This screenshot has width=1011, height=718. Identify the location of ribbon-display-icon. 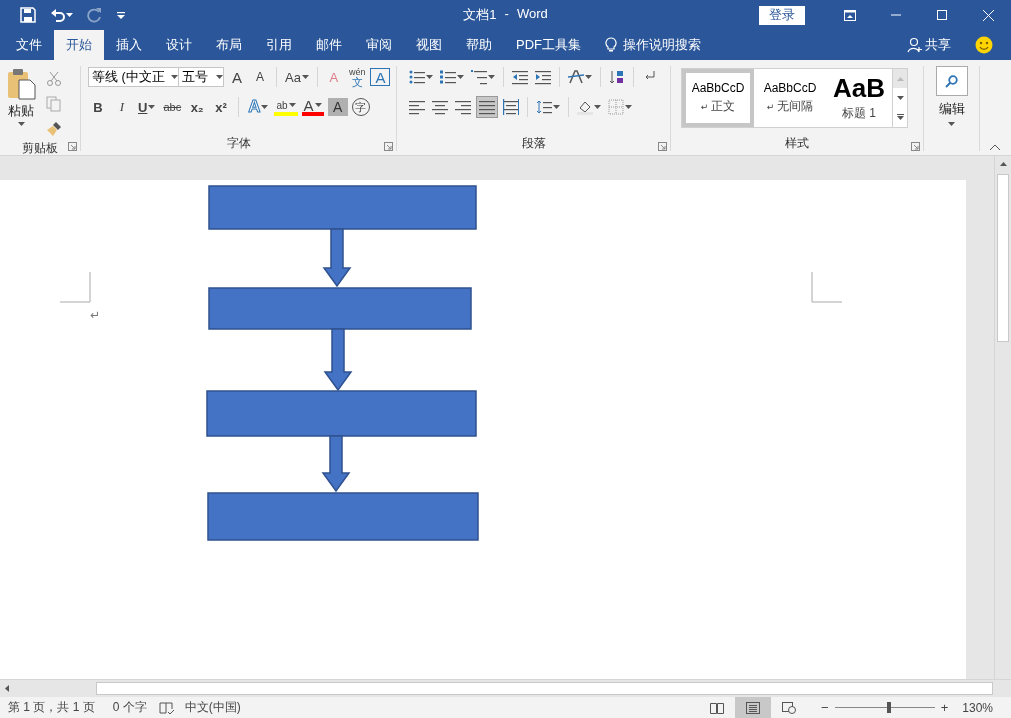
(850, 15).